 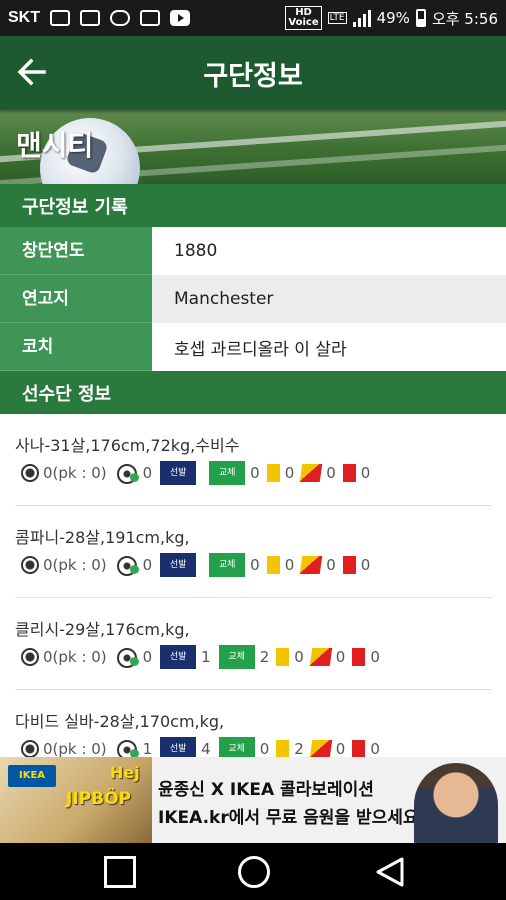 What do you see at coordinates (76, 347) in the screenshot?
I see `info-label: 코치` at bounding box center [76, 347].